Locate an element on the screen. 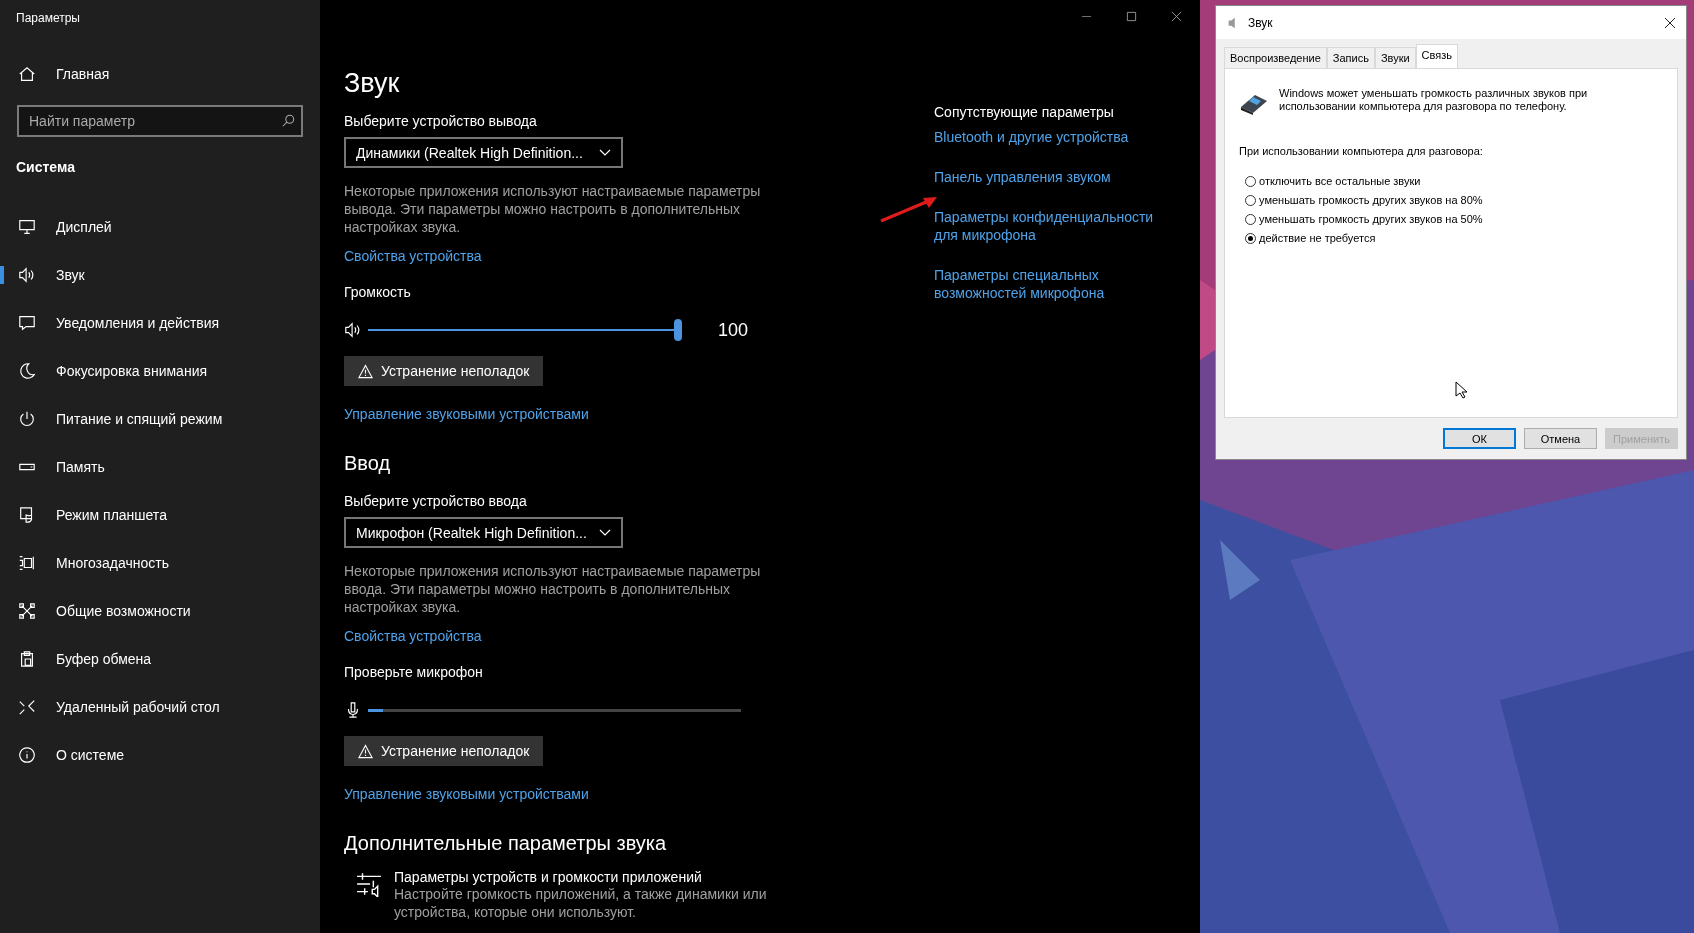  section-heading: Ввод is located at coordinates (367, 463).